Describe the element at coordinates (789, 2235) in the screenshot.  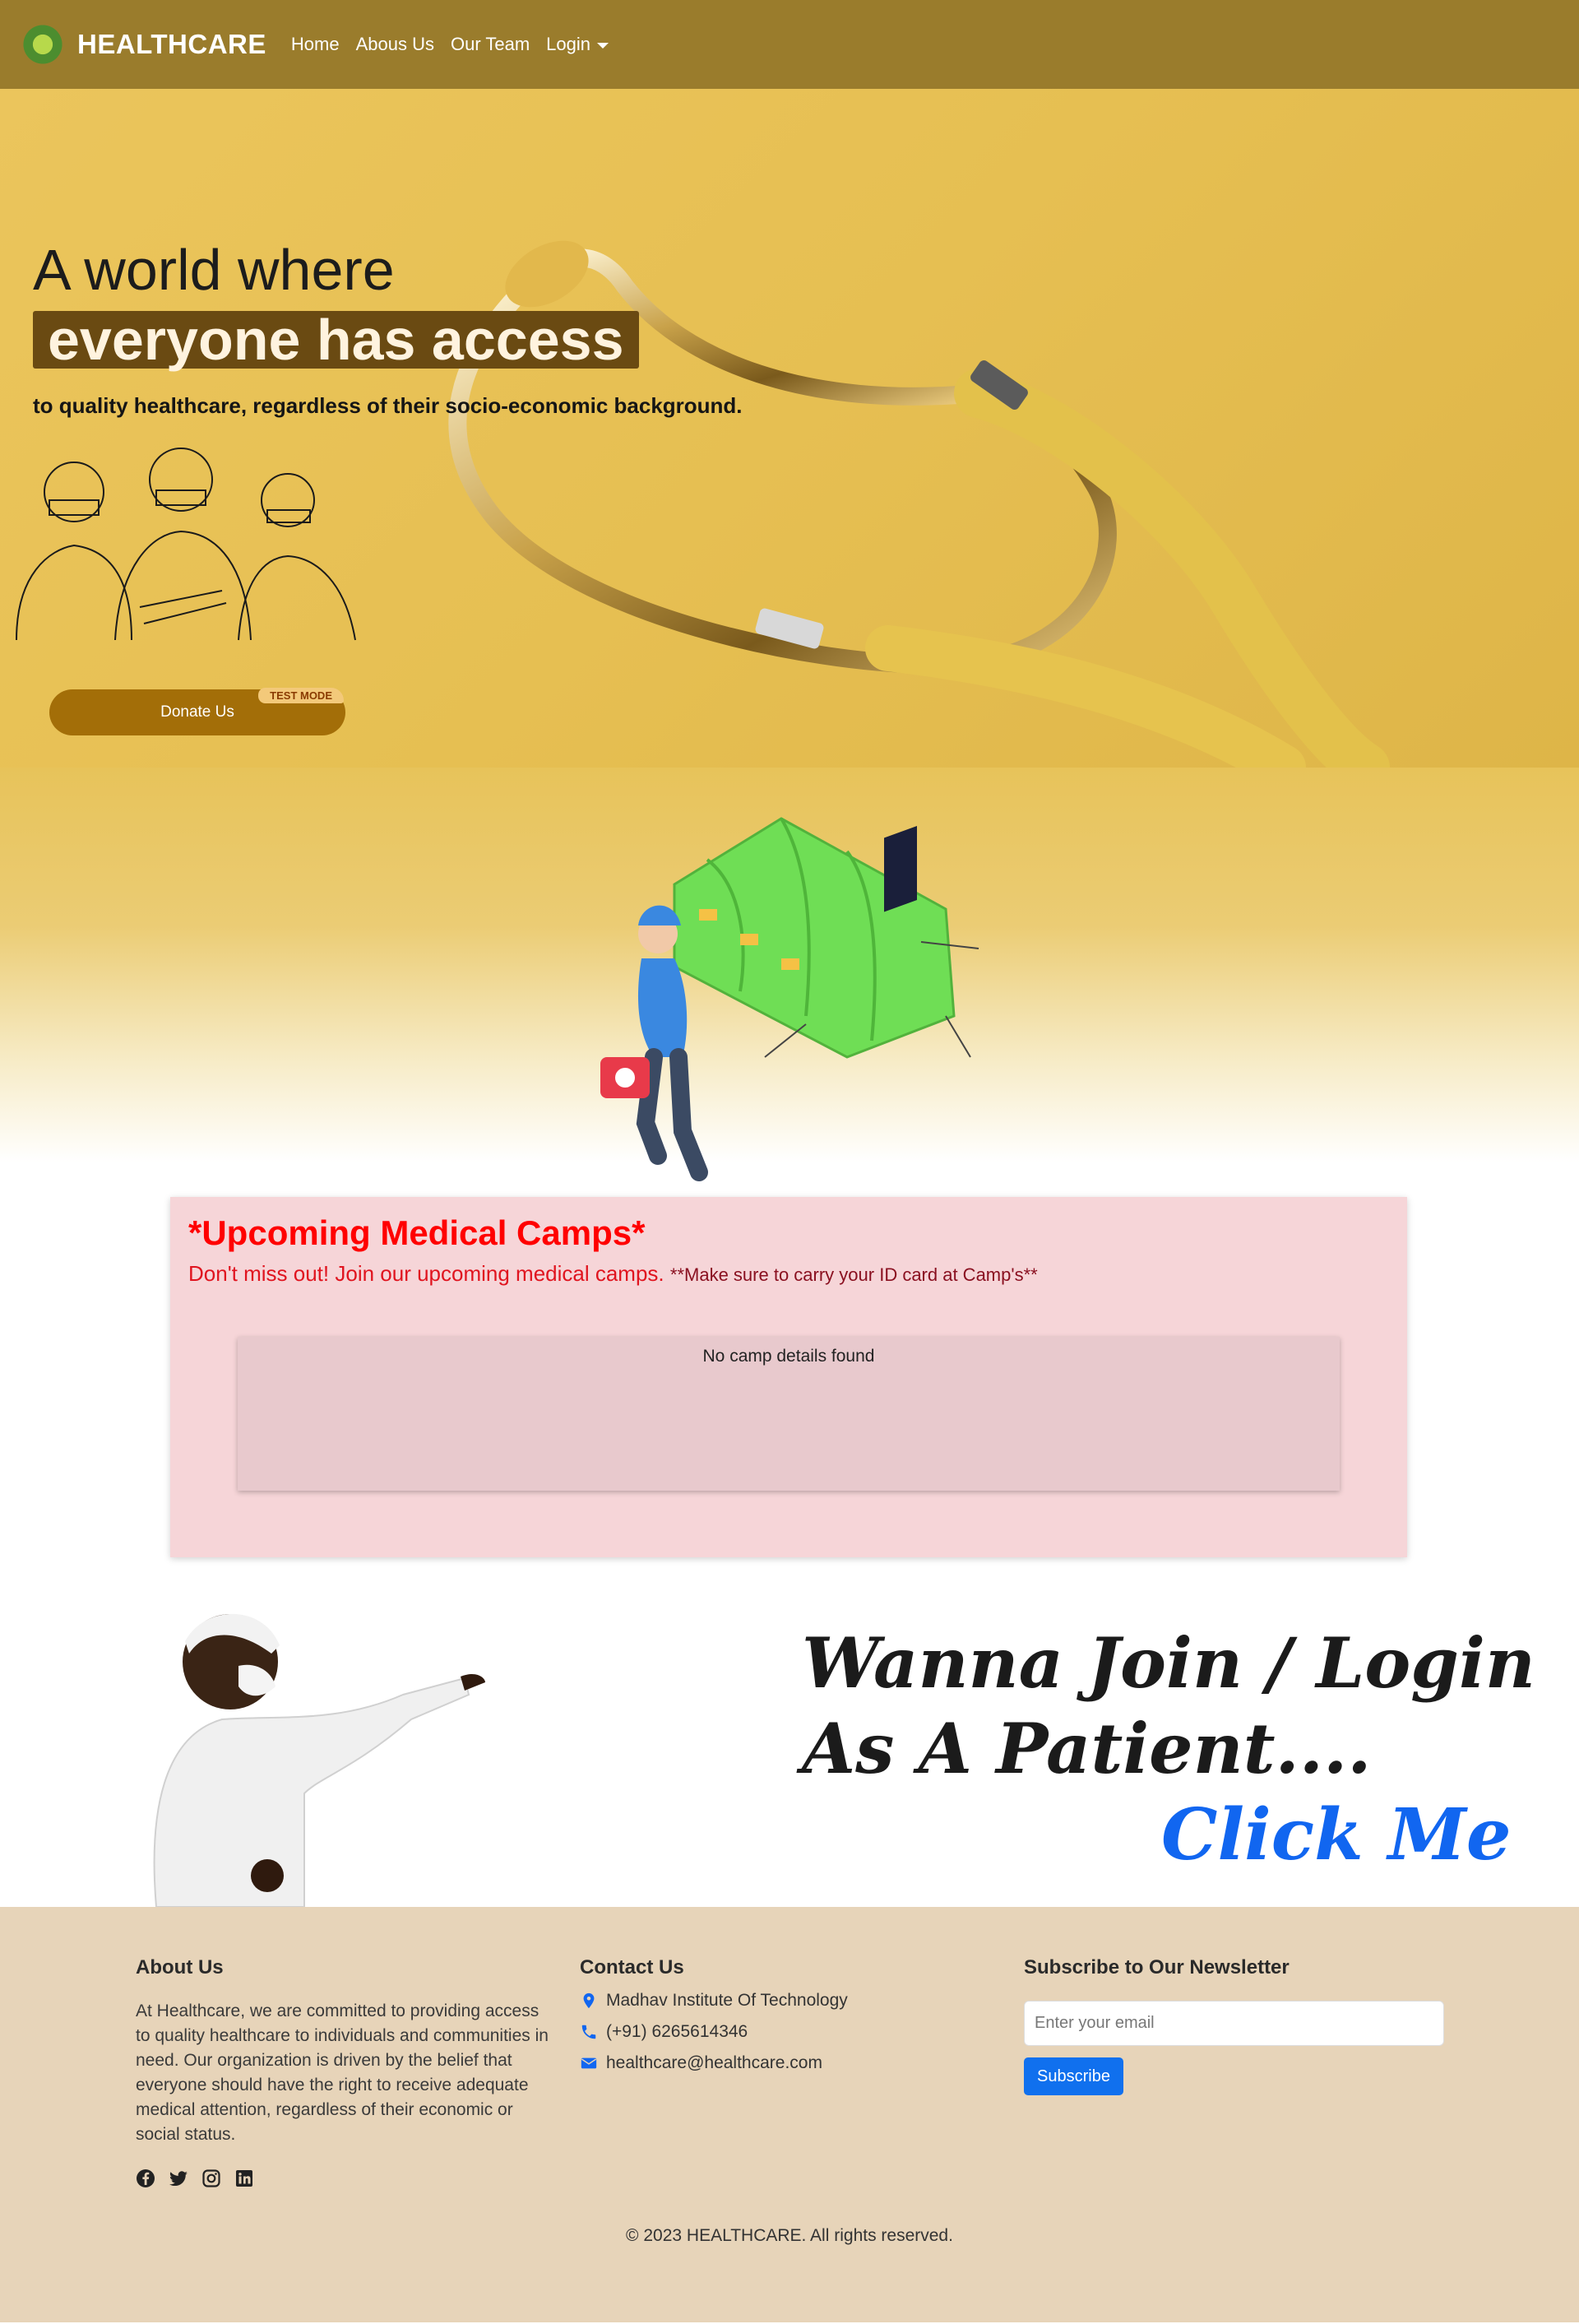
I see `copyright-text: © 2023 HEALTHCARE. All rights reserved.` at that location.